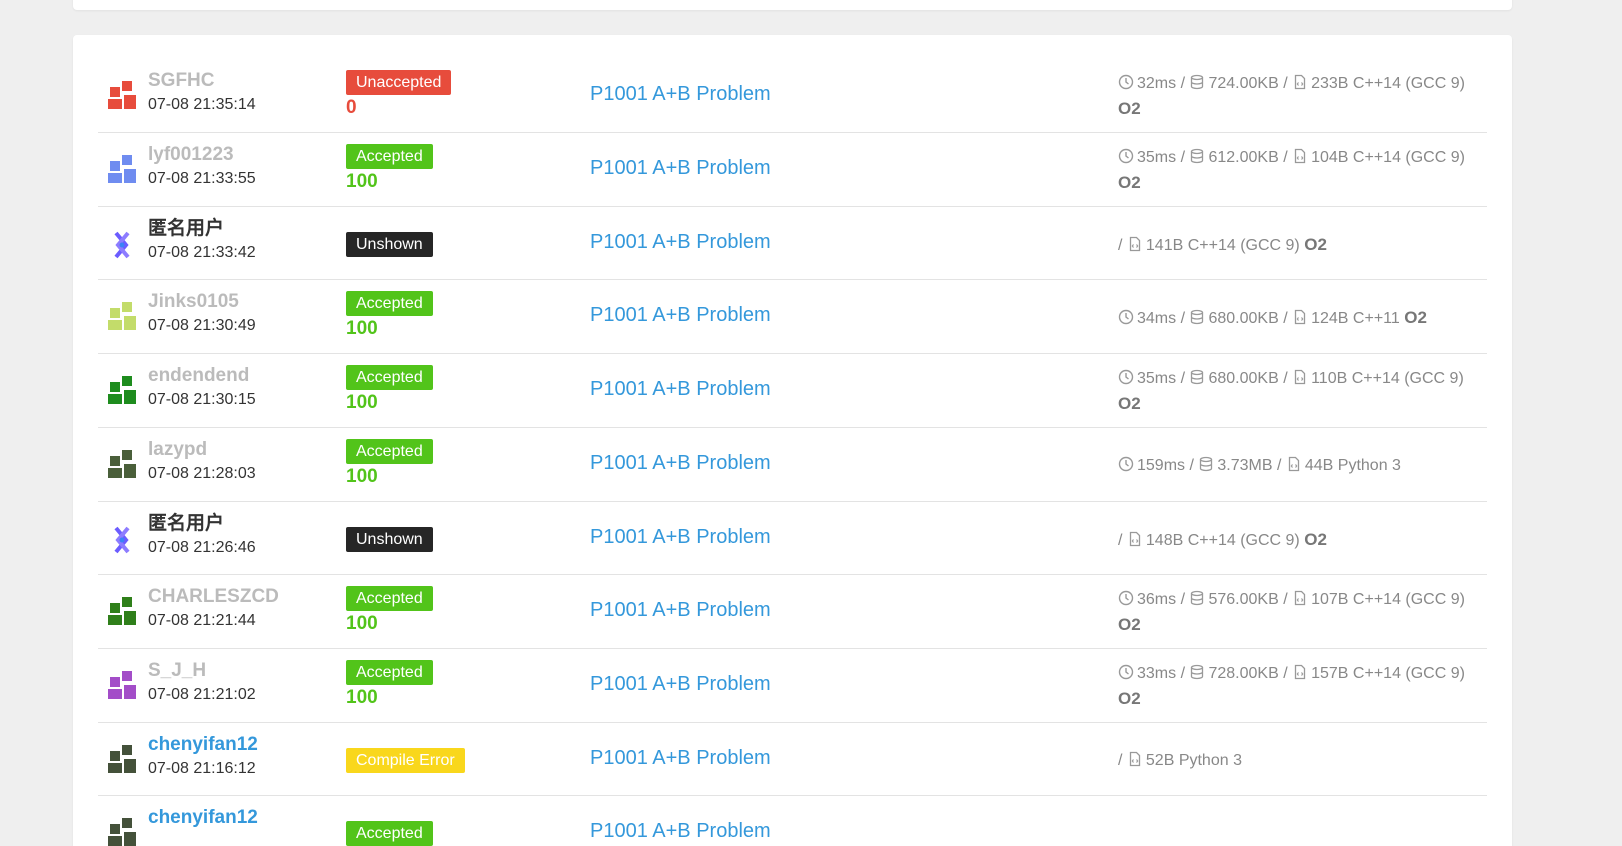  I want to click on submit-time: 07-08 21:30:15, so click(202, 399).